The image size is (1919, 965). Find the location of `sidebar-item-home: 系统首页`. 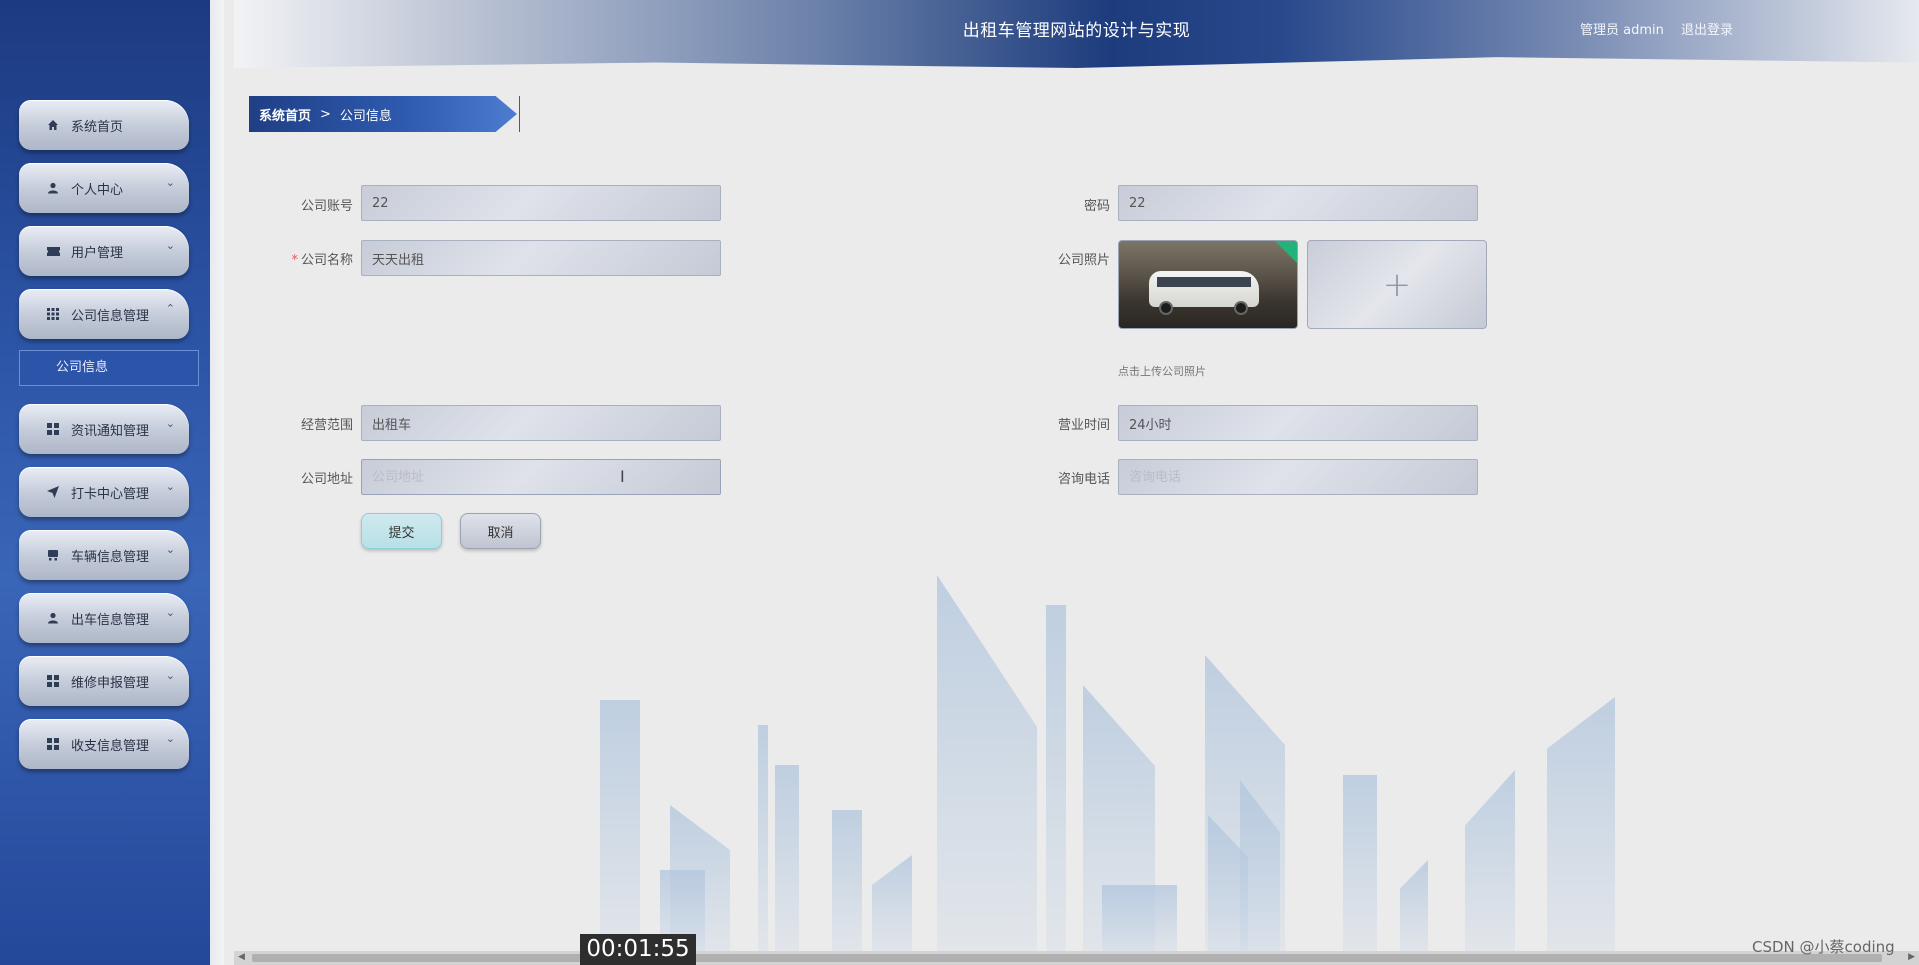

sidebar-item-home: 系统首页 is located at coordinates (104, 125).